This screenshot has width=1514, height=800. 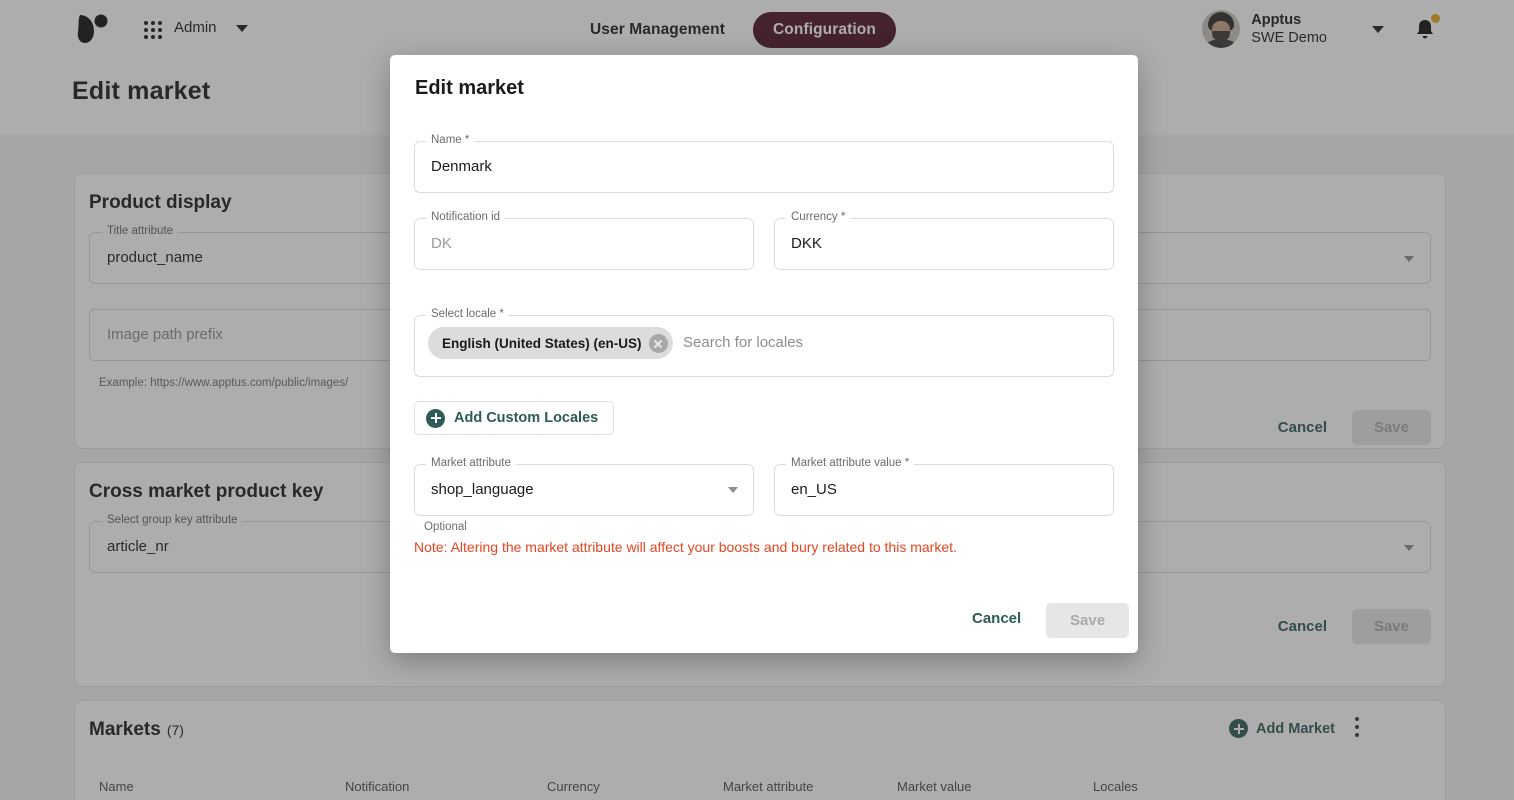 What do you see at coordinates (435, 418) in the screenshot?
I see `plus-circle-icon` at bounding box center [435, 418].